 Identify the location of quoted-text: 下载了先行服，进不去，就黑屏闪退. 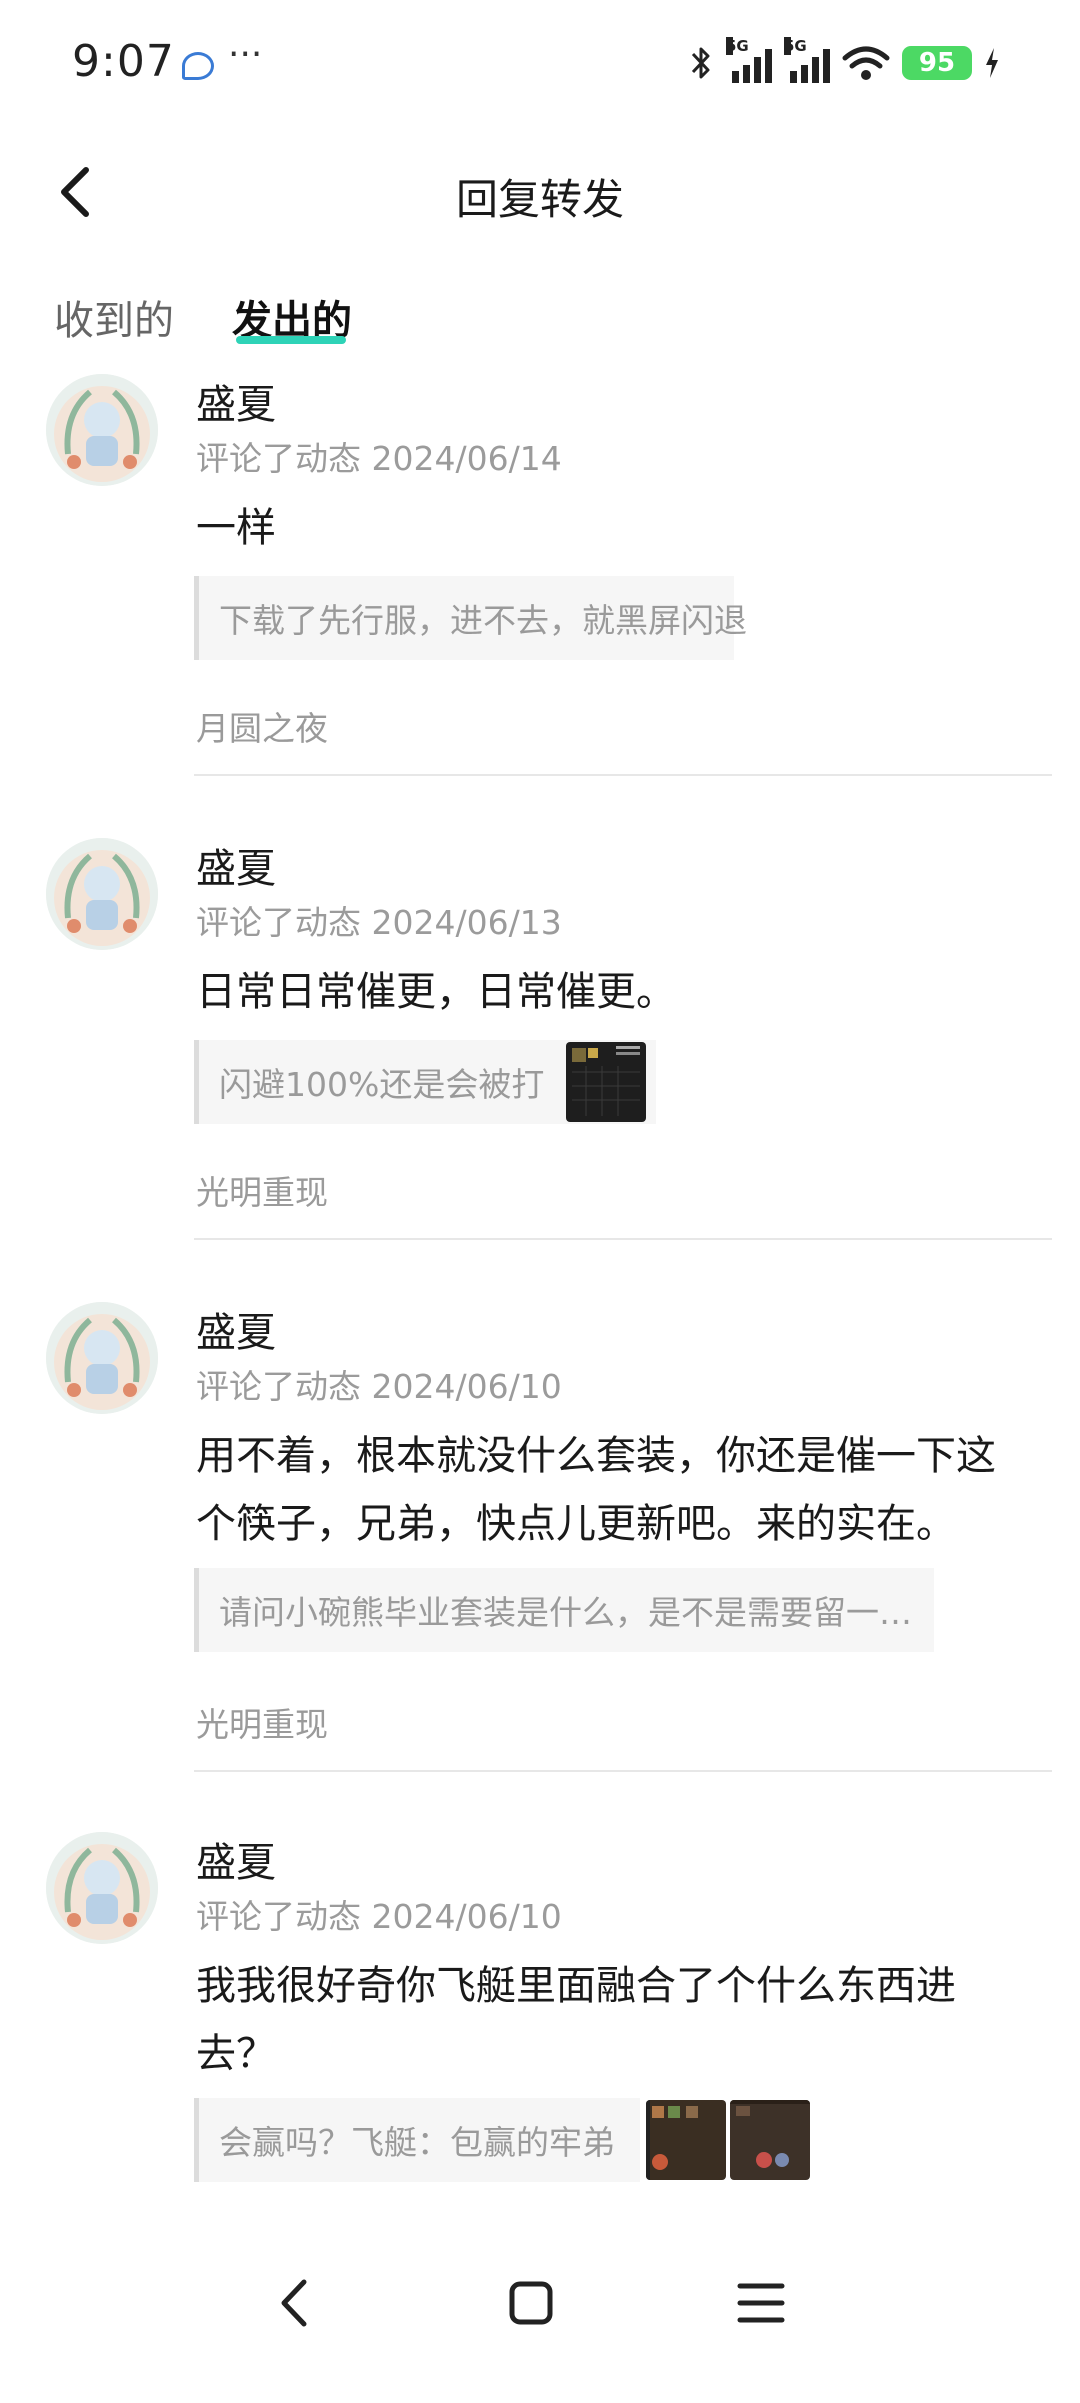
(483, 620).